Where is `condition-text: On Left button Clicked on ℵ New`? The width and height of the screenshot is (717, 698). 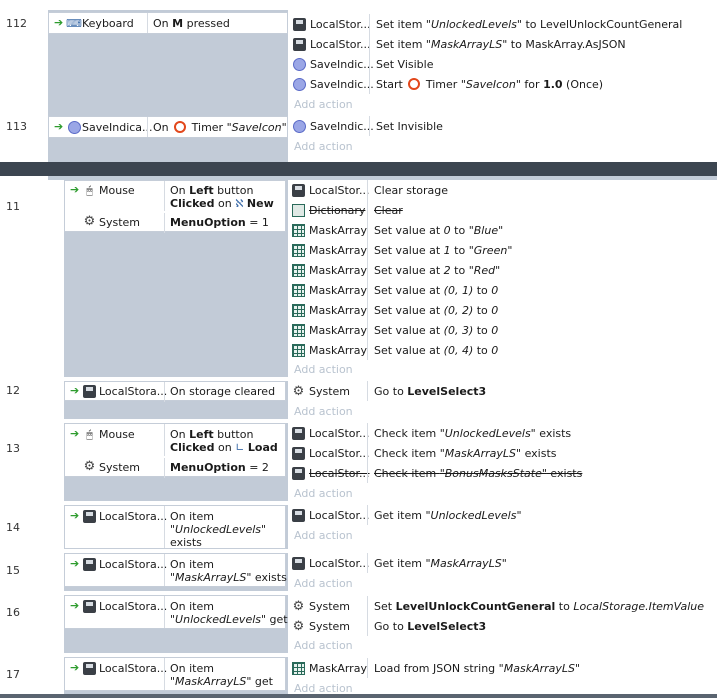
condition-text: On Left button Clicked on ℵ New is located at coordinates (222, 197).